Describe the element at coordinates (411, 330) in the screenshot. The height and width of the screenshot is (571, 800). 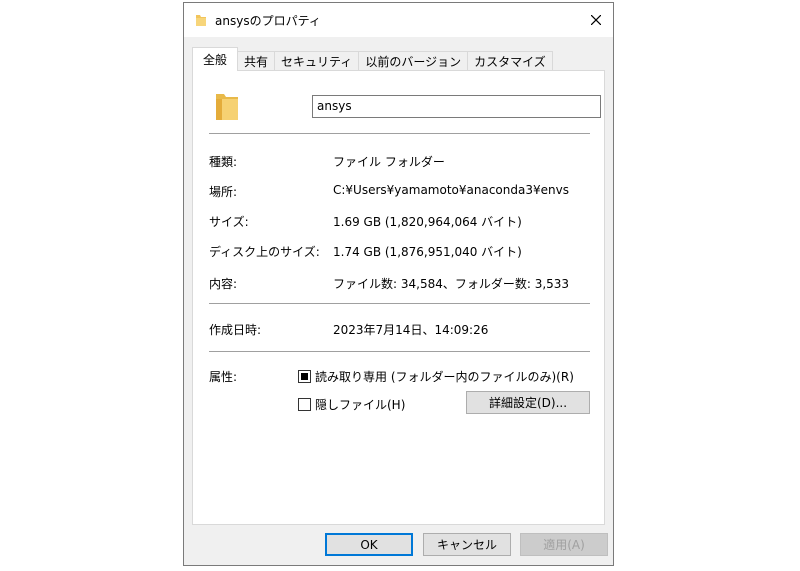
I see `created-value: 2023年7月14日、14:09:26` at that location.